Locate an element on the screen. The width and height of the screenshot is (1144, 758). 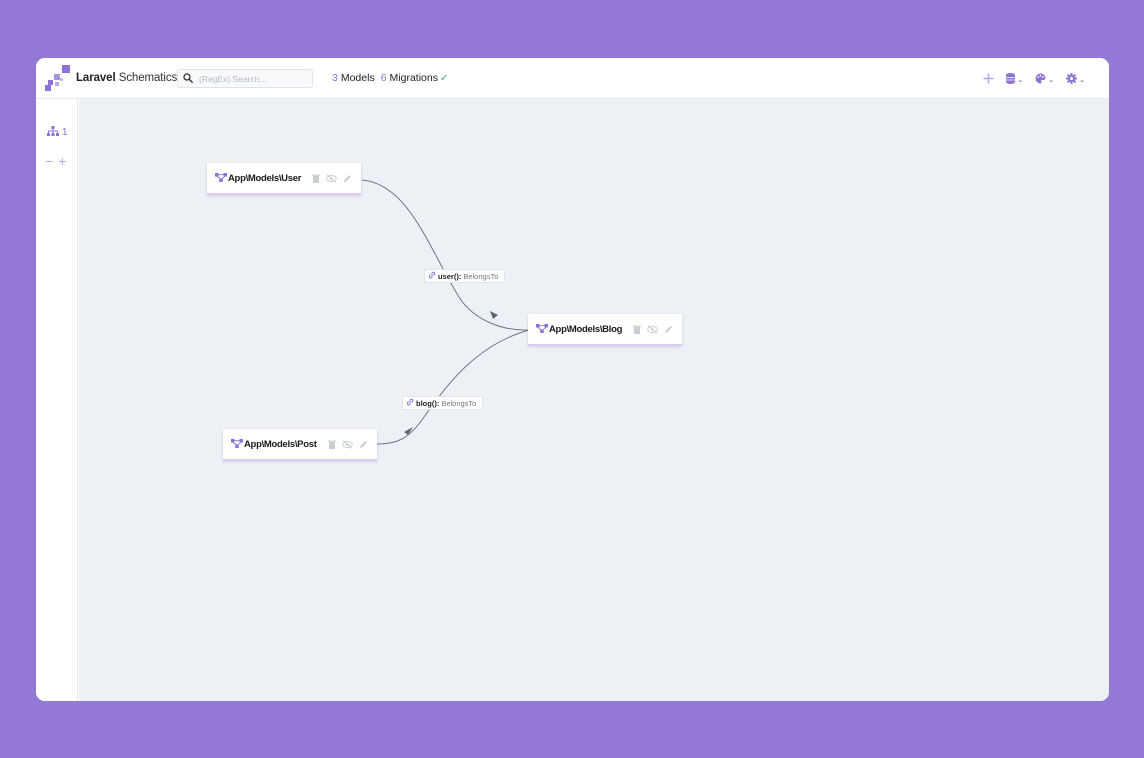
sitemap-icon is located at coordinates (53, 132).